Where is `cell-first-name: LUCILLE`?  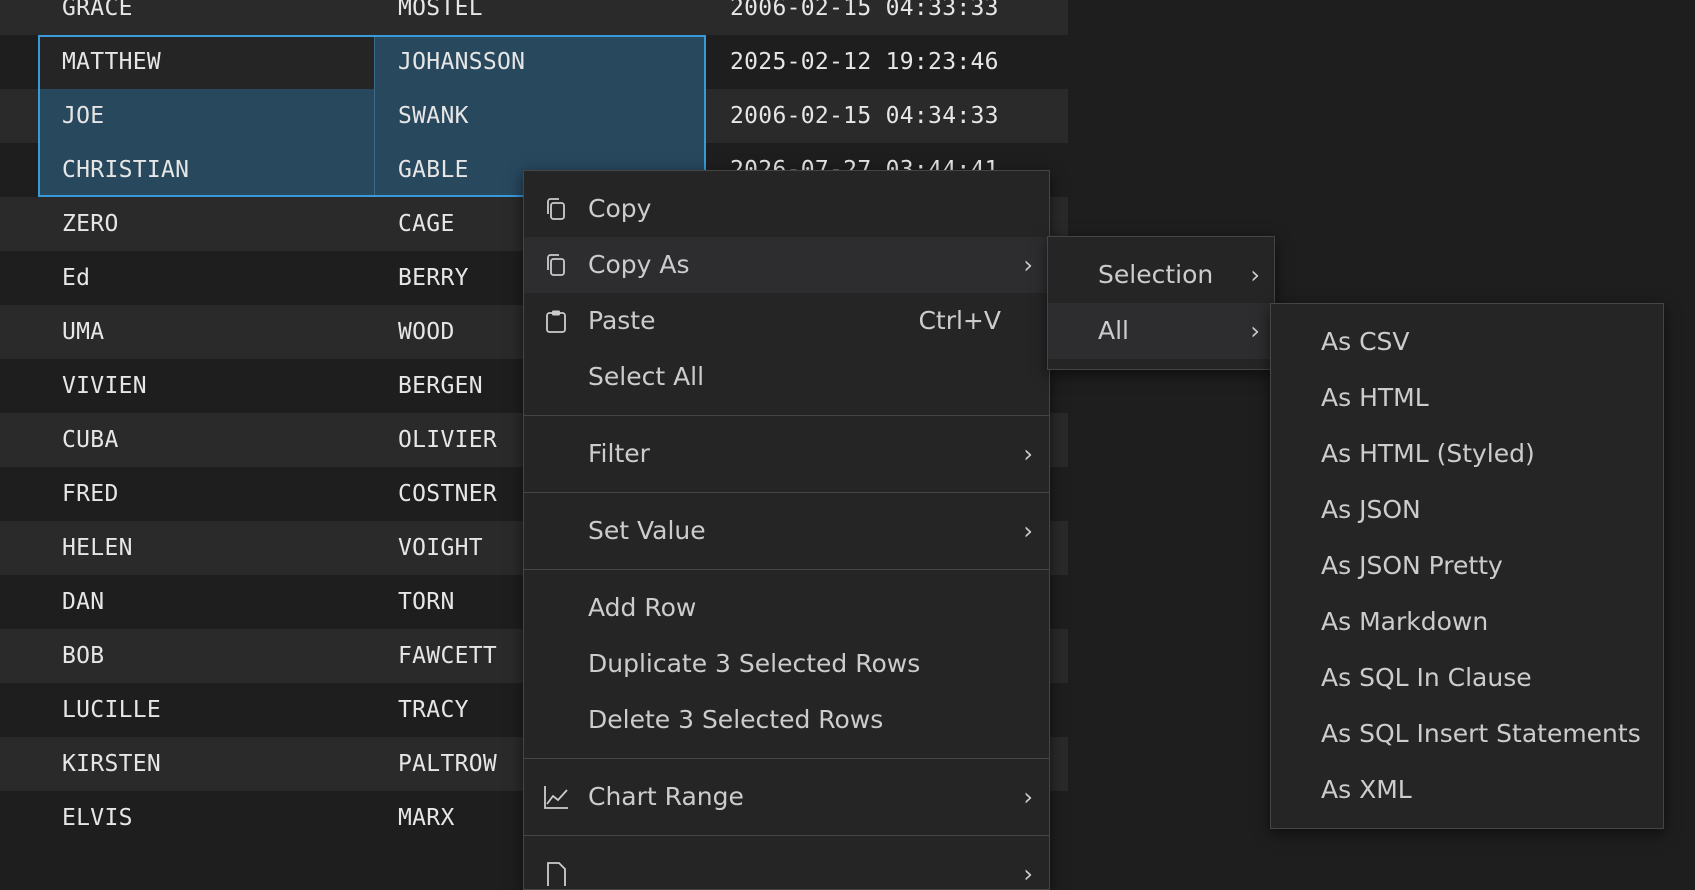
cell-first-name: LUCILLE is located at coordinates (111, 710).